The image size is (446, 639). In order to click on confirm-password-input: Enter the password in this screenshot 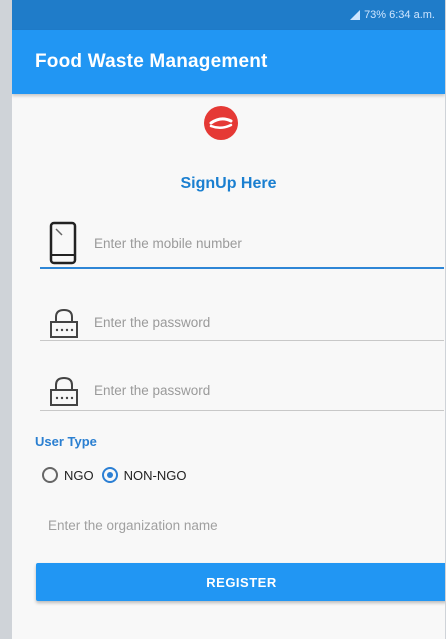, I will do `click(152, 390)`.